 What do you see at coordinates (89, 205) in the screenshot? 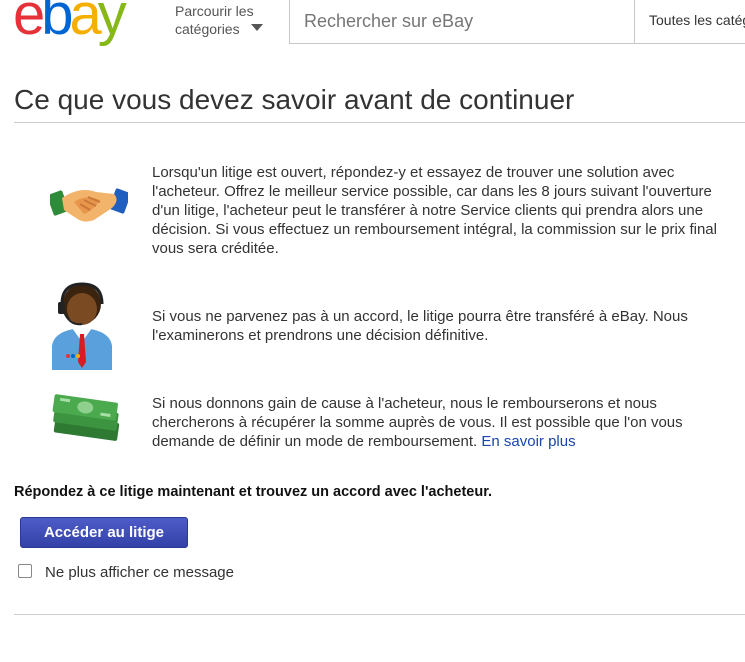
I see `handshake-icon` at bounding box center [89, 205].